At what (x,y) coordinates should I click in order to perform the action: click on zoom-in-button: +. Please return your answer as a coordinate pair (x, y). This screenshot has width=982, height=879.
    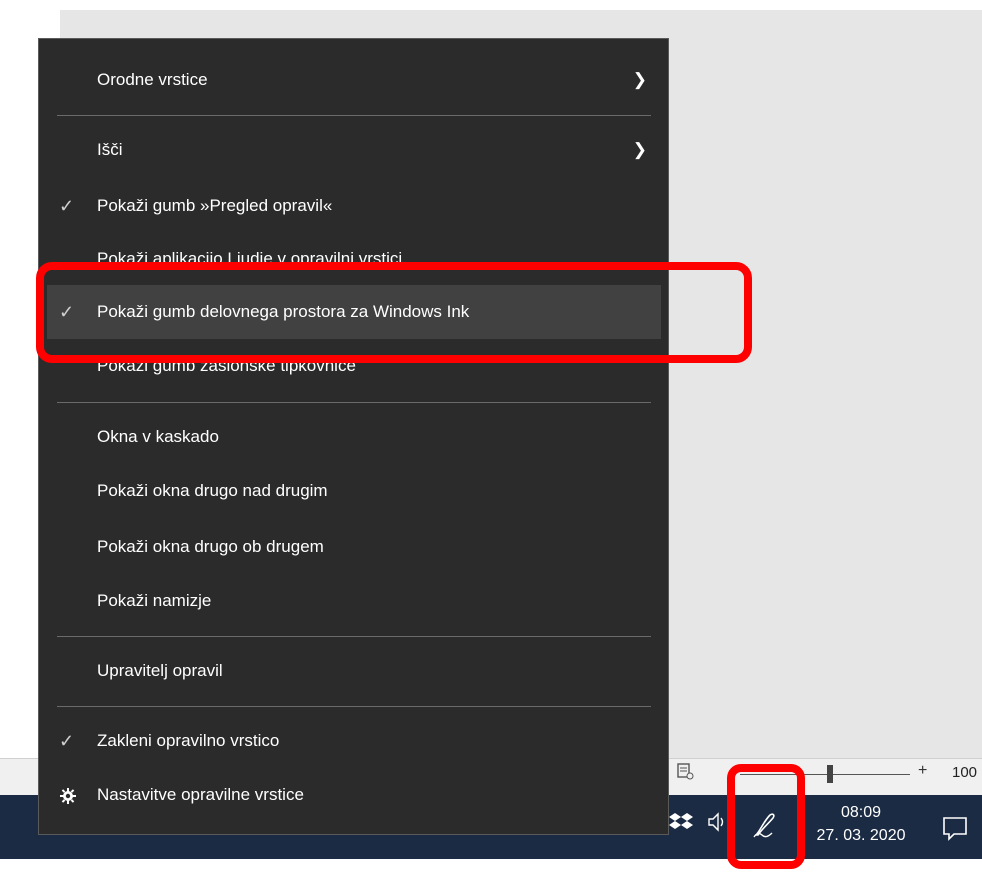
    Looking at the image, I should click on (922, 771).